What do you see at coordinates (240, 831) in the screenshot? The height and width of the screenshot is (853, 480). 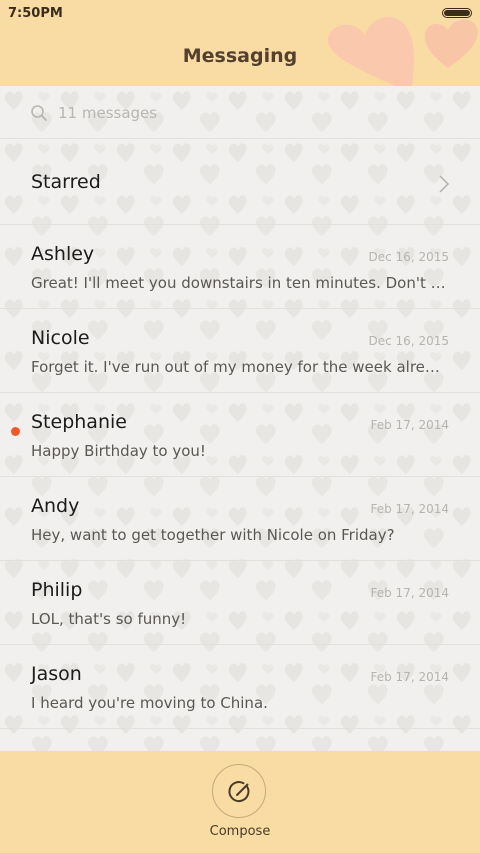 I see `compose-label: Compose` at bounding box center [240, 831].